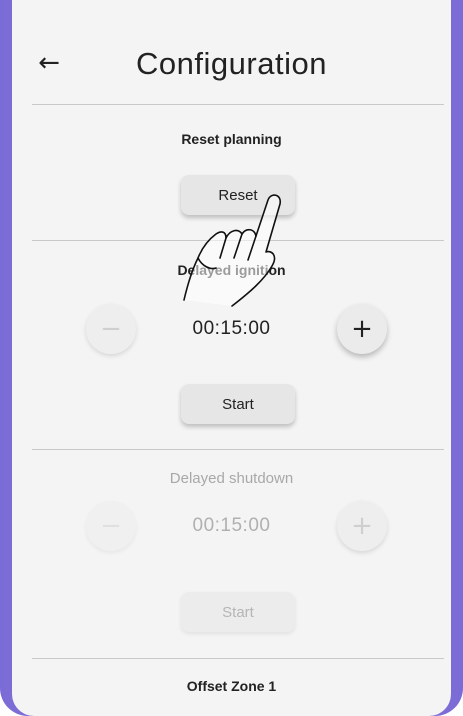  I want to click on reset-planning-title: Reset planning, so click(231, 139).